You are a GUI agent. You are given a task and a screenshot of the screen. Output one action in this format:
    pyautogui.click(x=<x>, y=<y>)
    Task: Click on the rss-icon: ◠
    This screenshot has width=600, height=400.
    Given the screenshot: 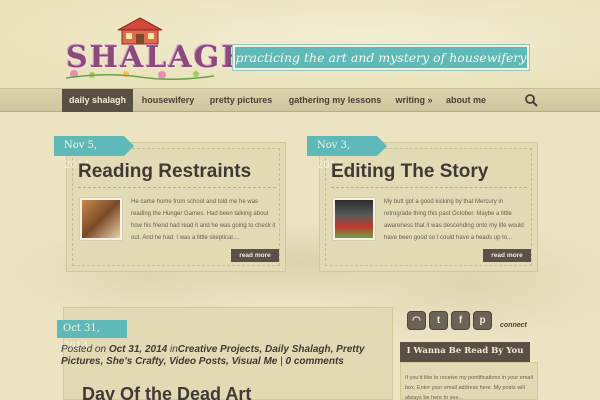 What is the action you would take?
    pyautogui.click(x=416, y=320)
    